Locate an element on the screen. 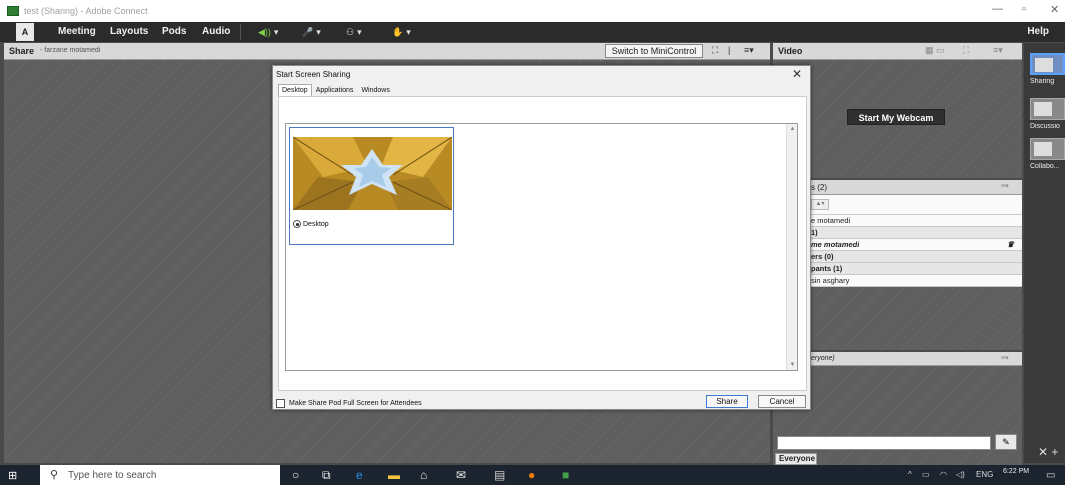  app-icon is located at coordinates (13, 11).